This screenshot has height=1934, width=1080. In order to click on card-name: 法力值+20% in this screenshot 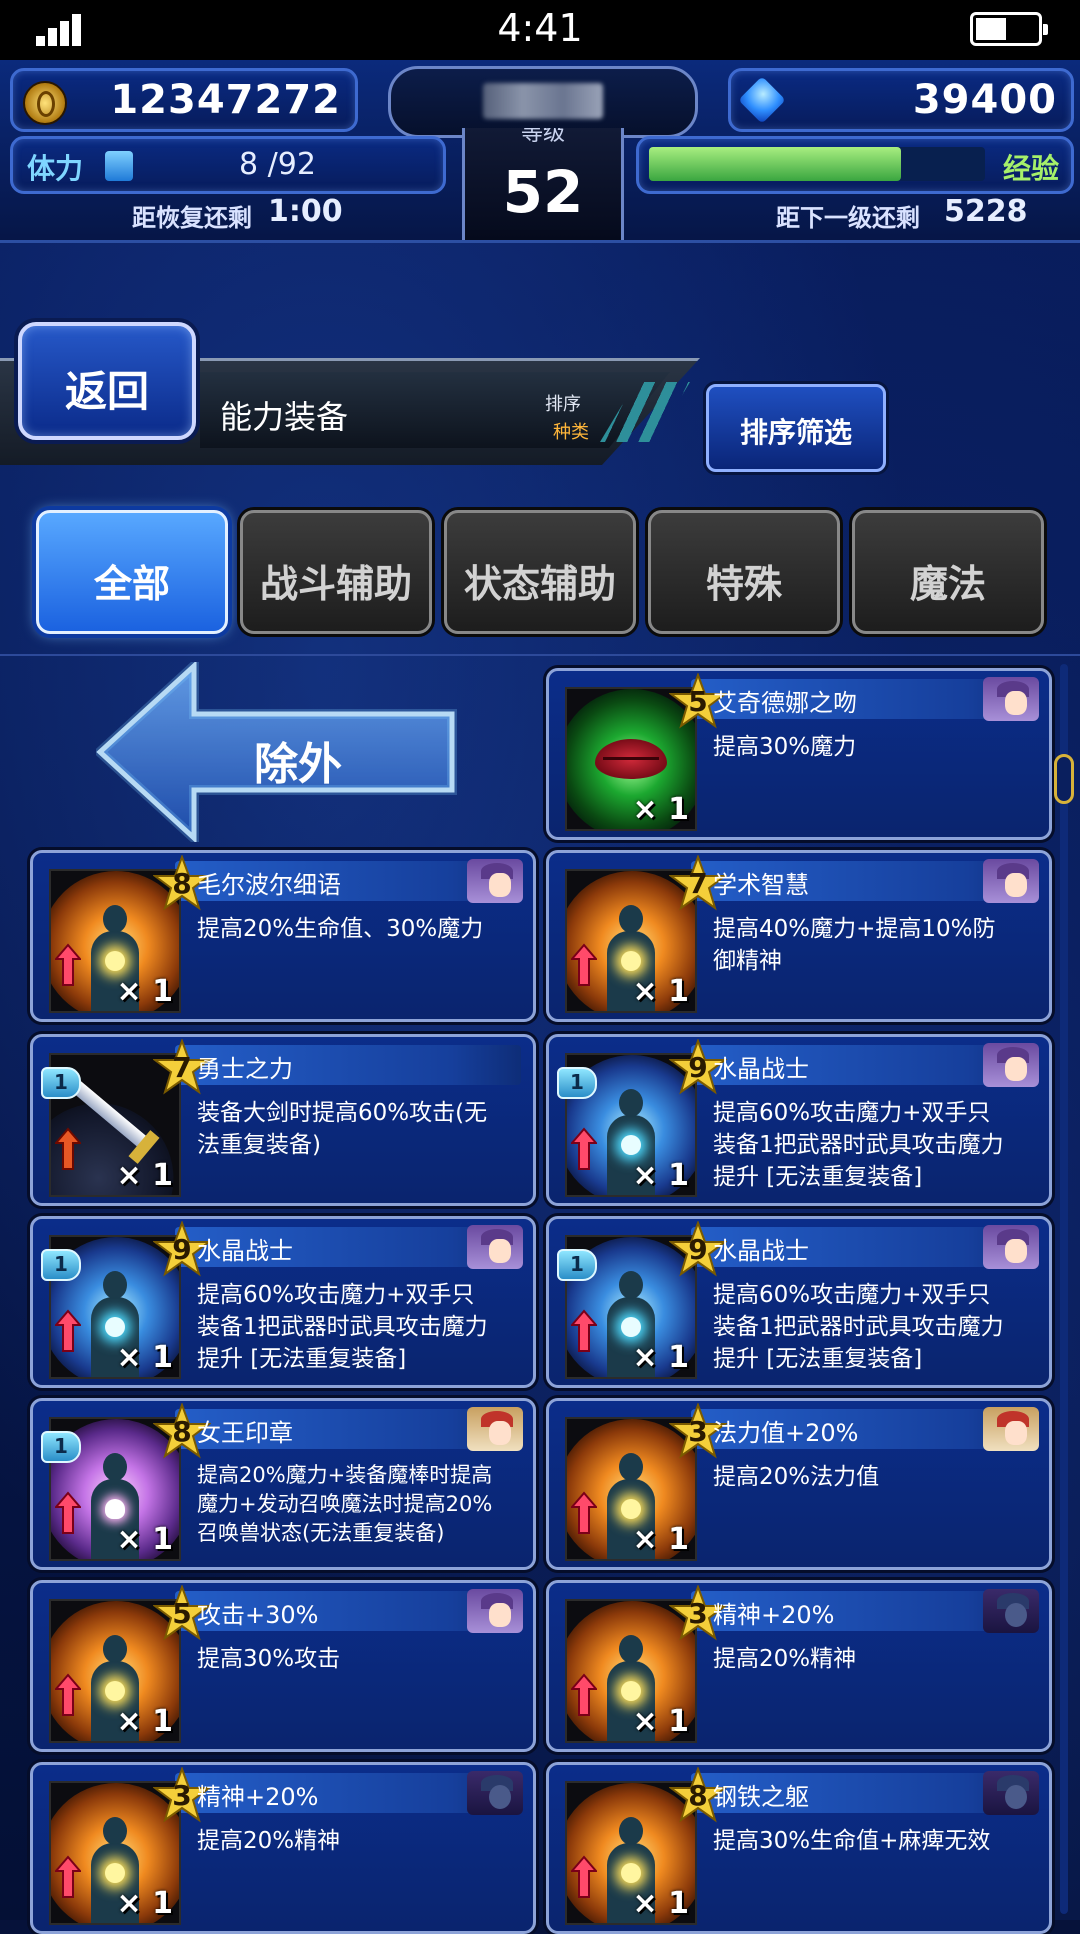, I will do `click(786, 1433)`.